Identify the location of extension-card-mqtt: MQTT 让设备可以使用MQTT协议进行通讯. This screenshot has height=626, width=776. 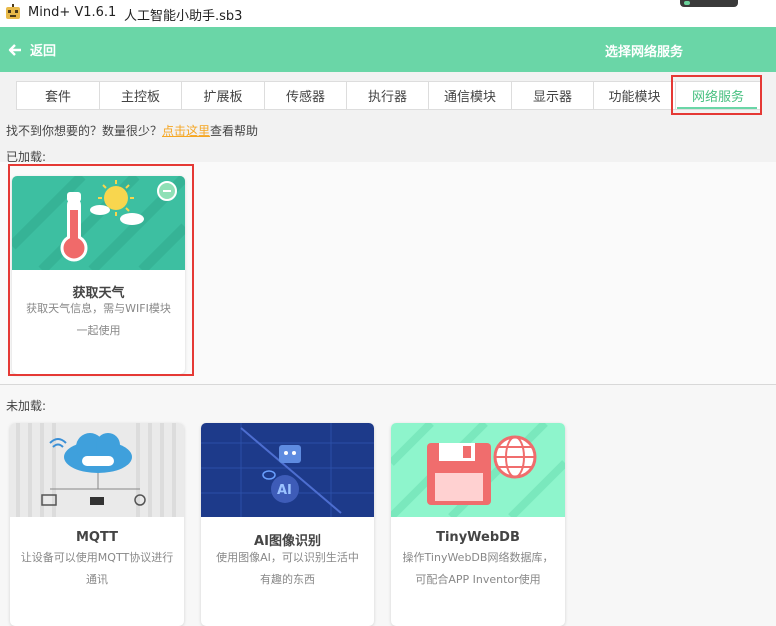
(97, 524).